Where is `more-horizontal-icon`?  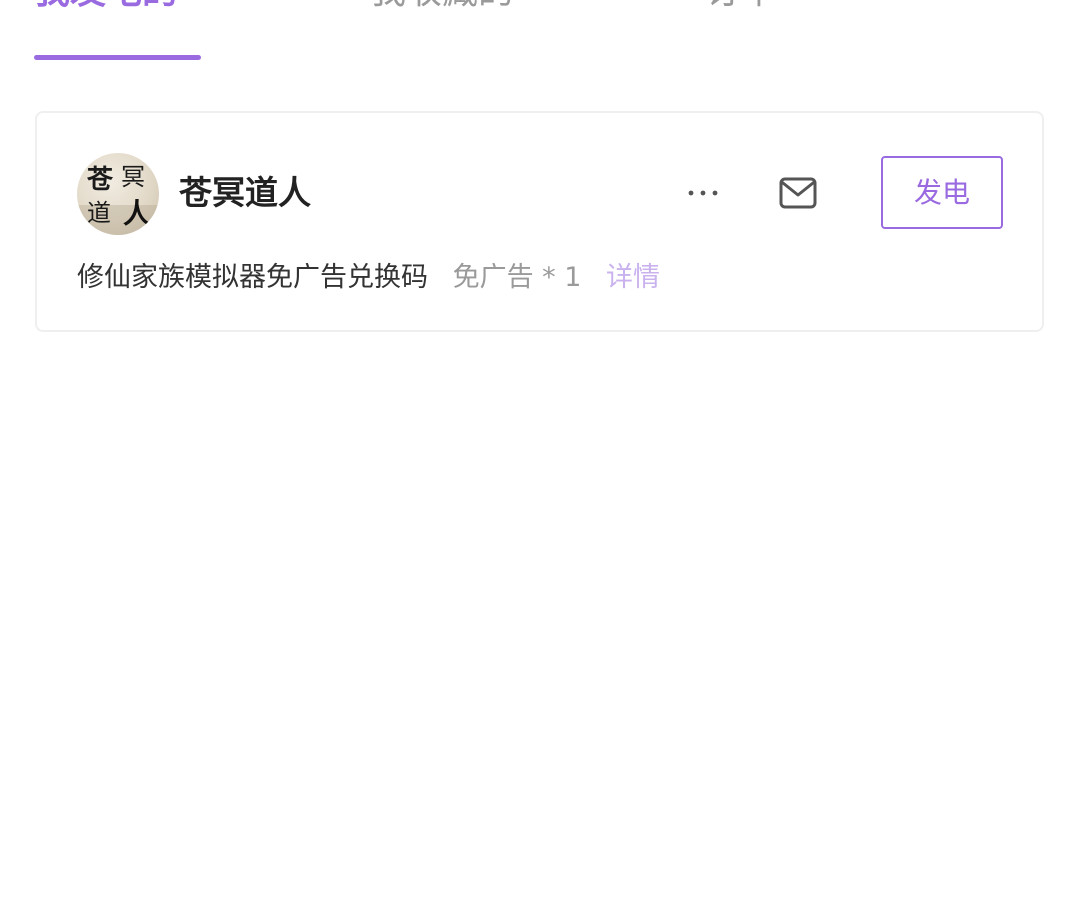
more-horizontal-icon is located at coordinates (705, 193).